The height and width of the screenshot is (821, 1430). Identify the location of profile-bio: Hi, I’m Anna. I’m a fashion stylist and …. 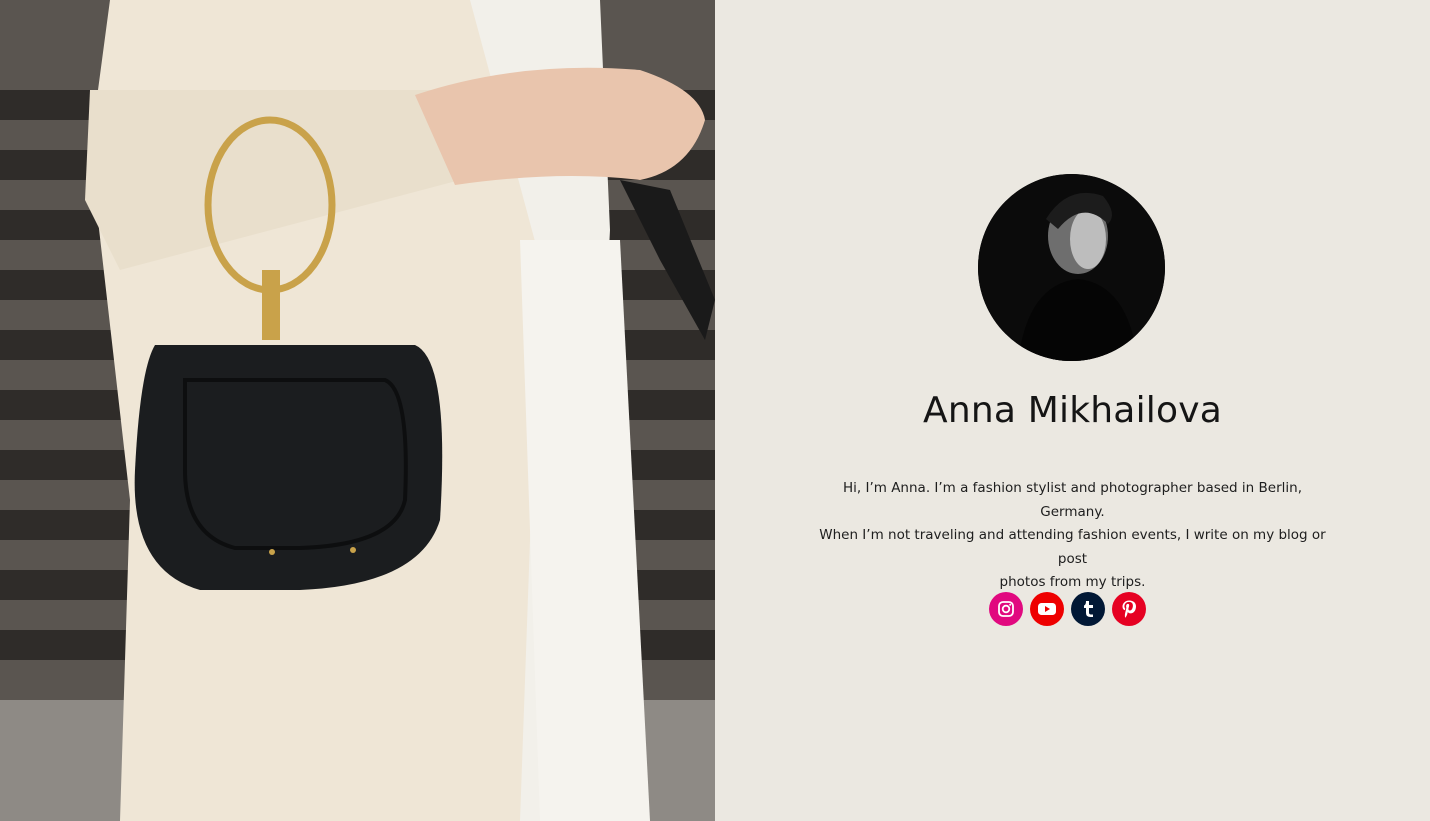
(1072, 536).